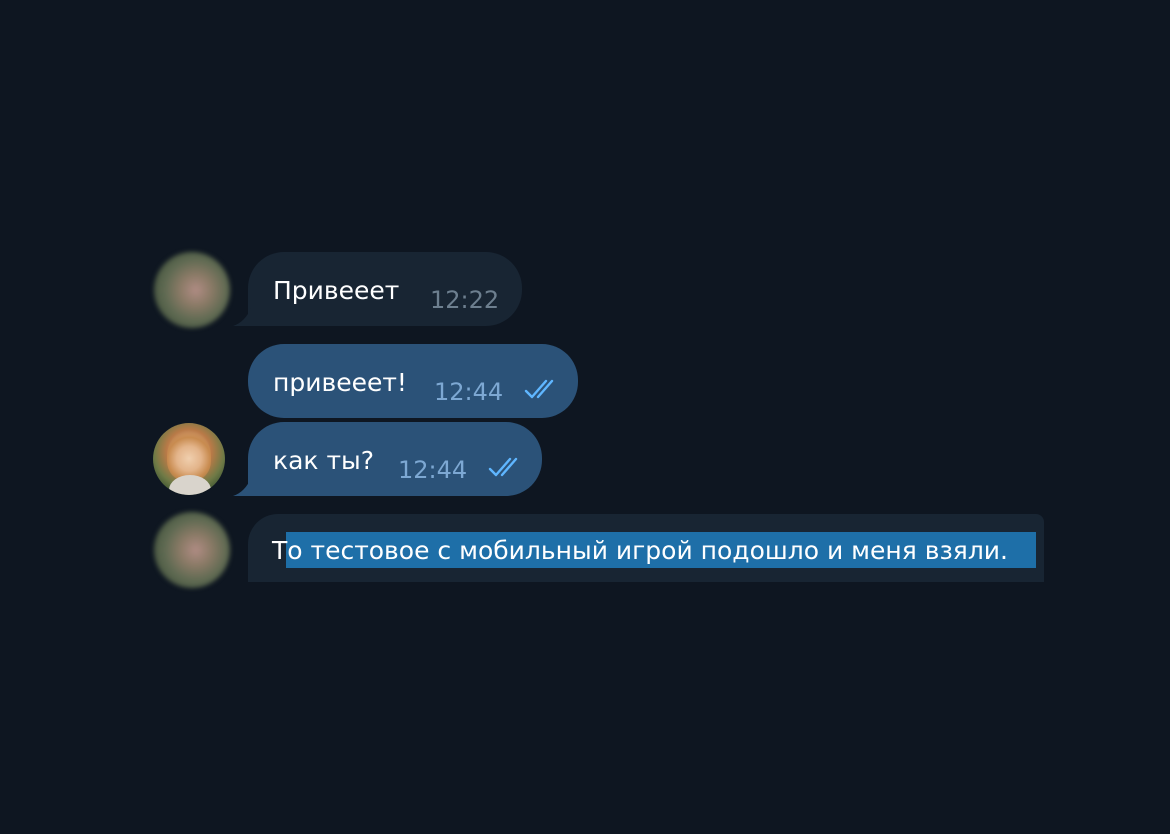 The image size is (1170, 834). What do you see at coordinates (336, 290) in the screenshot?
I see `message-text: Привееет` at bounding box center [336, 290].